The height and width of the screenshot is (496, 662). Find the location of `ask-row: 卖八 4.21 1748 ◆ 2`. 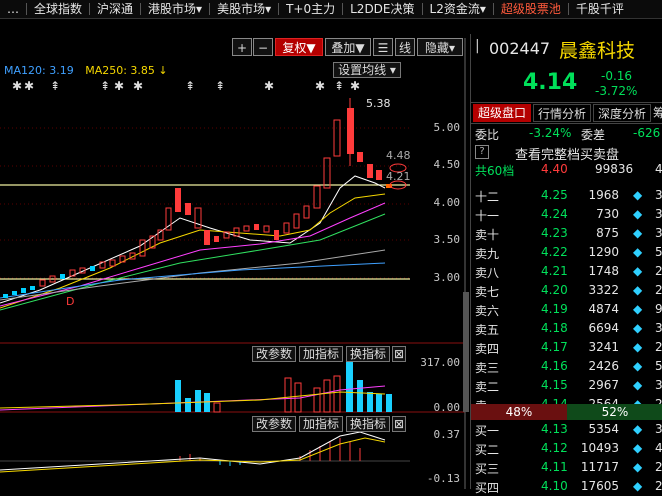

ask-row: 卖八 4.21 1748 ◆ 2 is located at coordinates (566, 271).